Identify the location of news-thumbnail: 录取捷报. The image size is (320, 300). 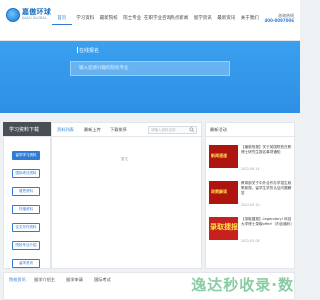
(223, 228).